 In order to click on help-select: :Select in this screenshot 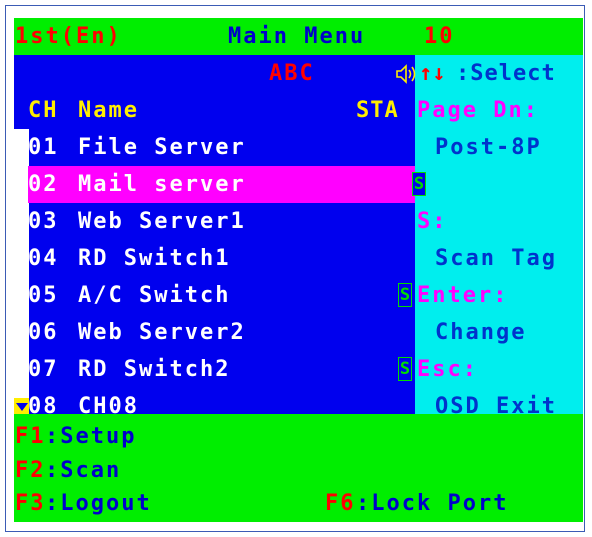, I will do `click(506, 73)`.